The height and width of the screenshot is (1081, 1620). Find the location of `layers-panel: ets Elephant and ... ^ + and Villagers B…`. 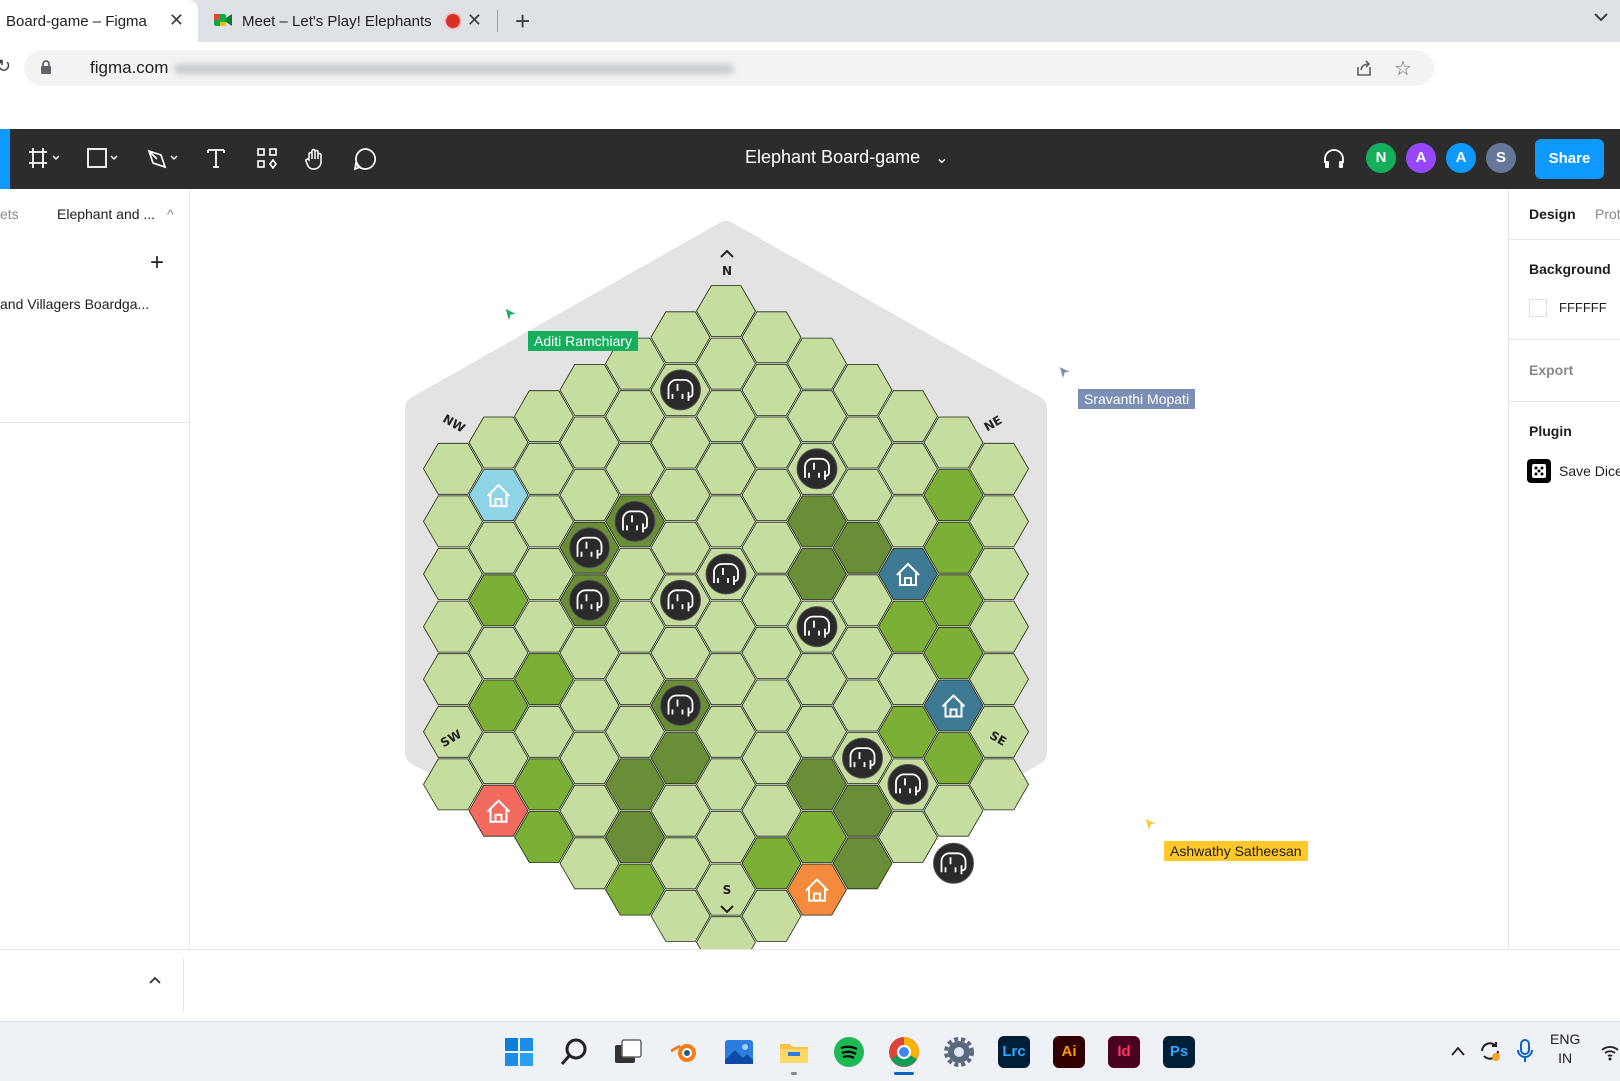

layers-panel: ets Elephant and ... ^ + and Villagers B… is located at coordinates (95, 569).